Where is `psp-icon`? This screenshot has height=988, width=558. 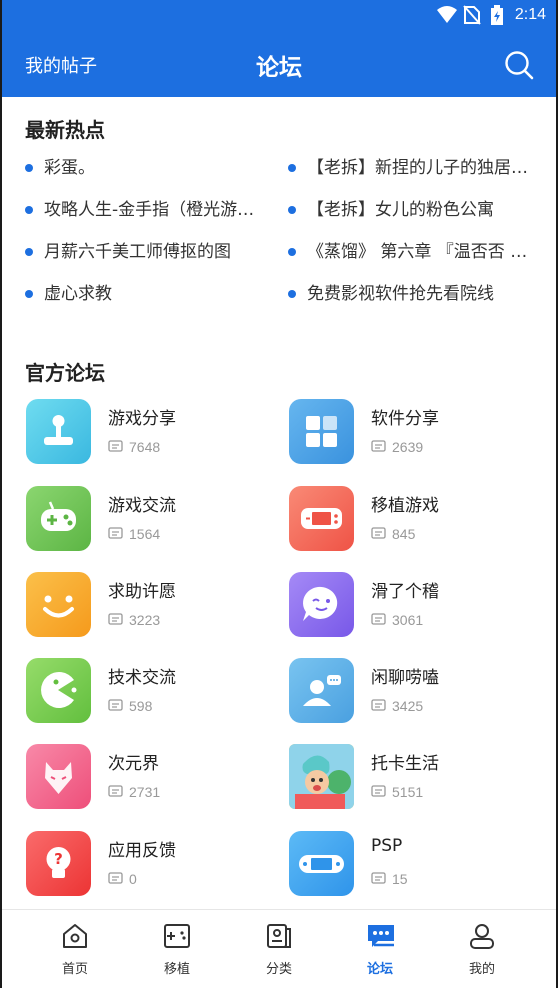
psp-icon is located at coordinates (321, 863).